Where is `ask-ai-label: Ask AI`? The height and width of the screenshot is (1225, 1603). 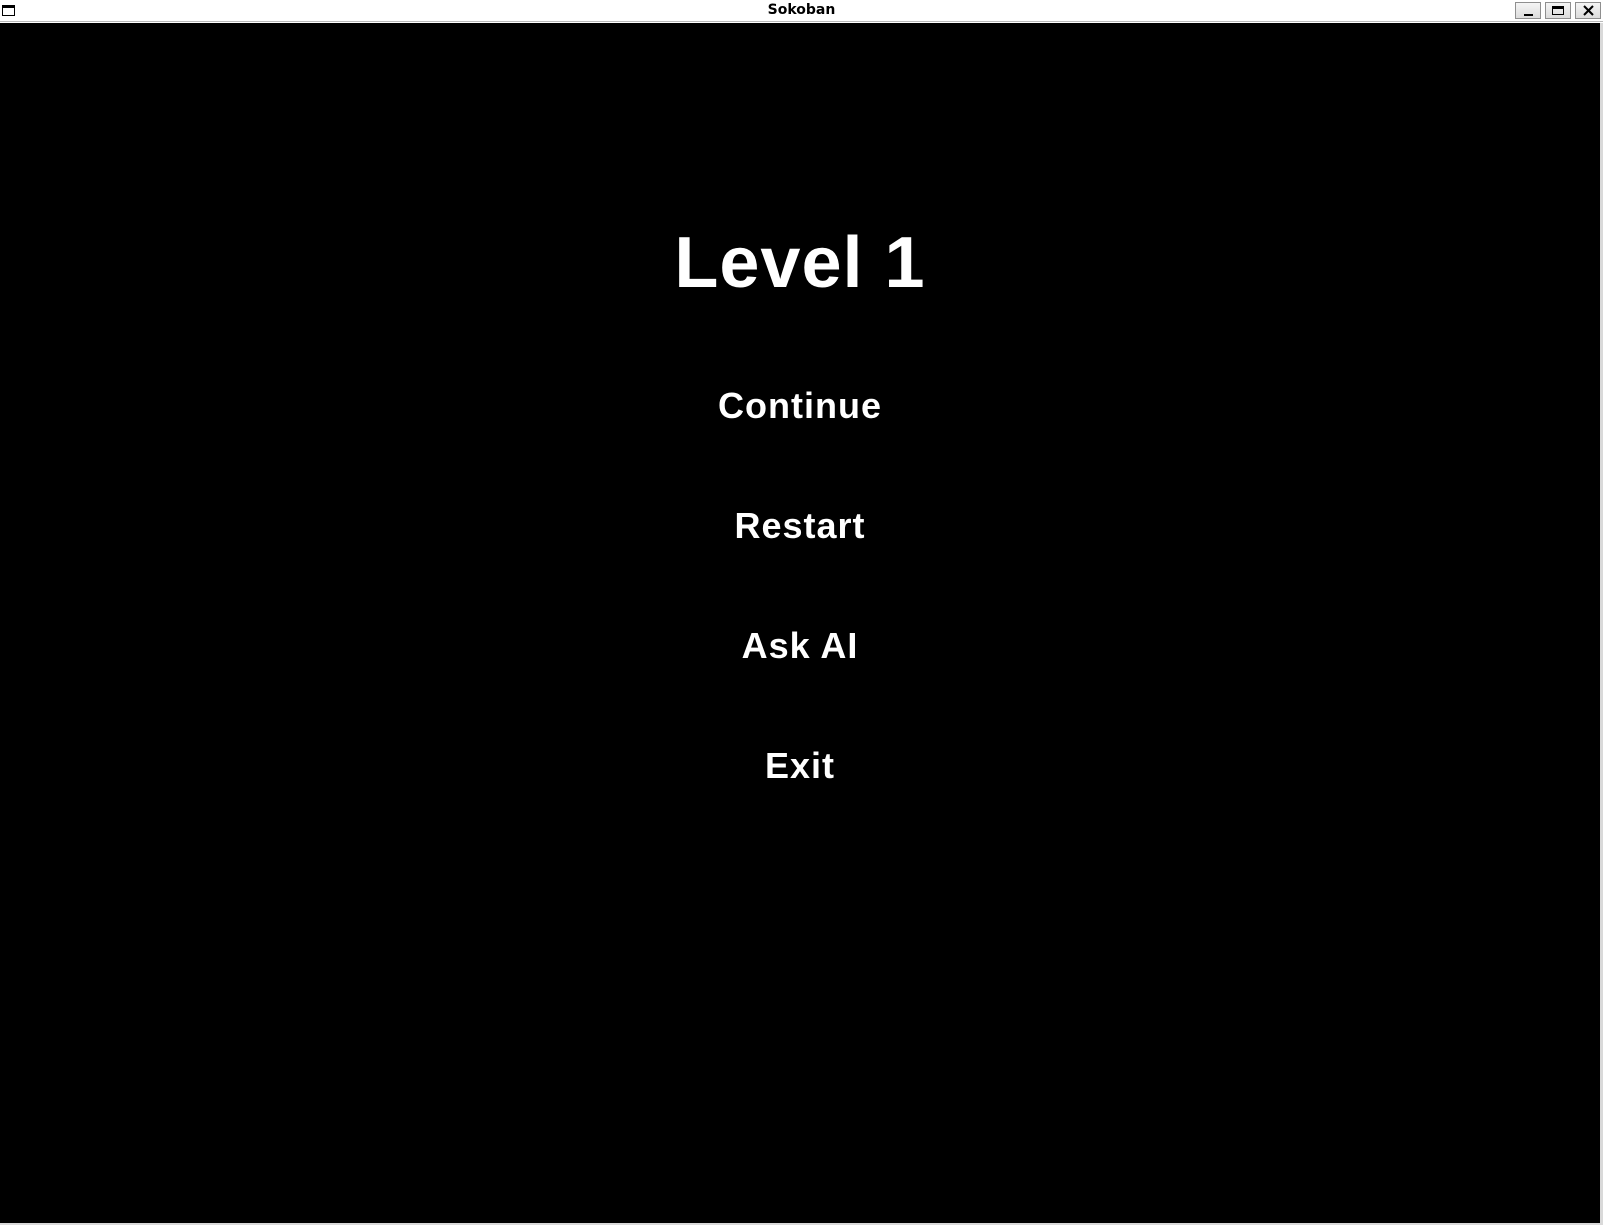 ask-ai-label: Ask AI is located at coordinates (800, 645).